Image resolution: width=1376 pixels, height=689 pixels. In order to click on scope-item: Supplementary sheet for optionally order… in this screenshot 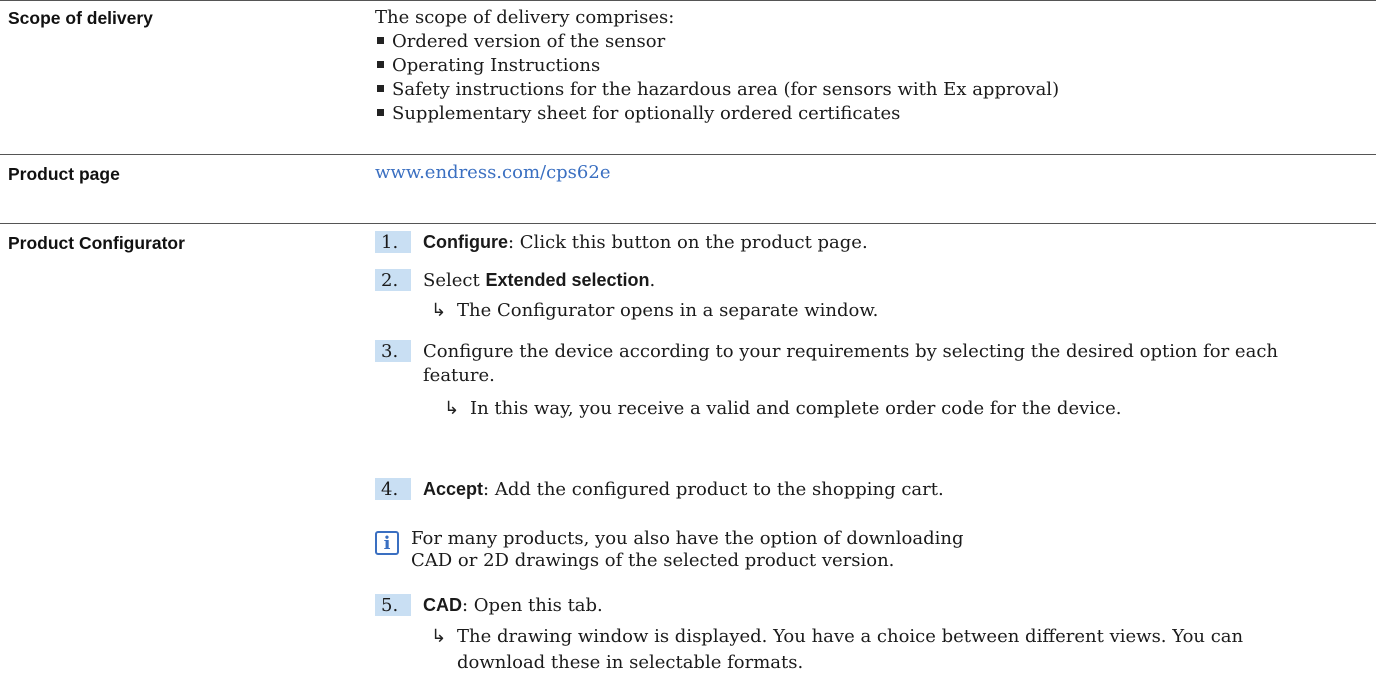, I will do `click(637, 114)`.